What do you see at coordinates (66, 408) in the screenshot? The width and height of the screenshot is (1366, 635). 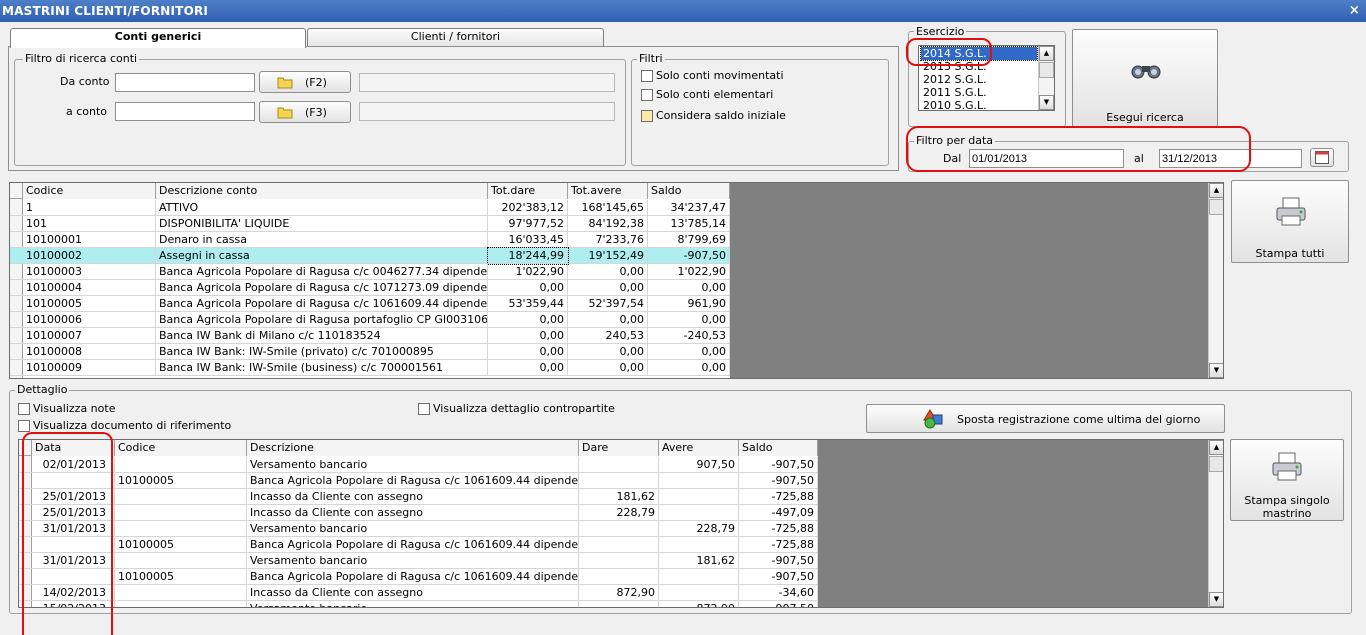 I see `show-notes-checkbox: Visualizza note` at bounding box center [66, 408].